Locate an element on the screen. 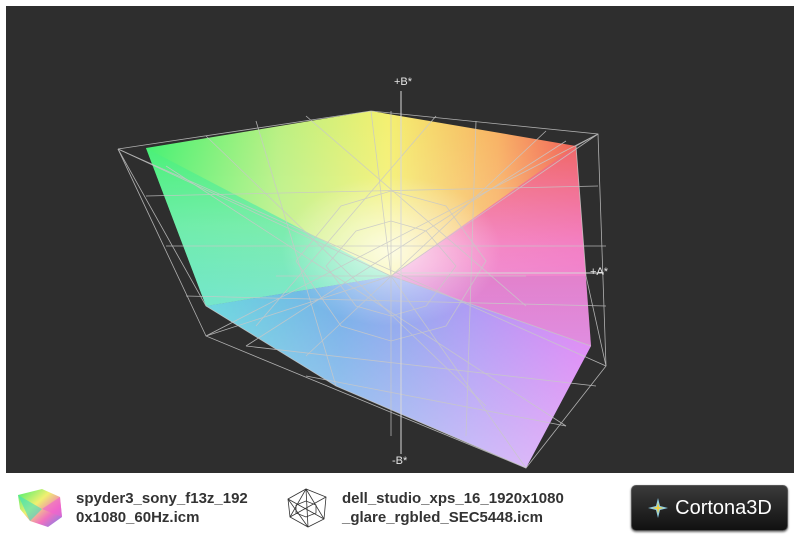 This screenshot has height=547, width=800. wireframe-gamut-icon is located at coordinates (307, 508).